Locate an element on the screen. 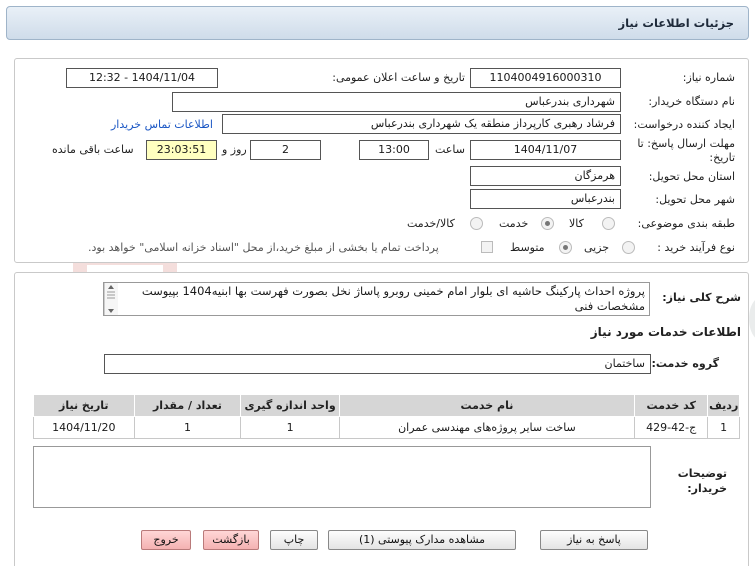 This screenshot has width=755, height=566. need-number-field: 1104004916000310 is located at coordinates (545, 78).